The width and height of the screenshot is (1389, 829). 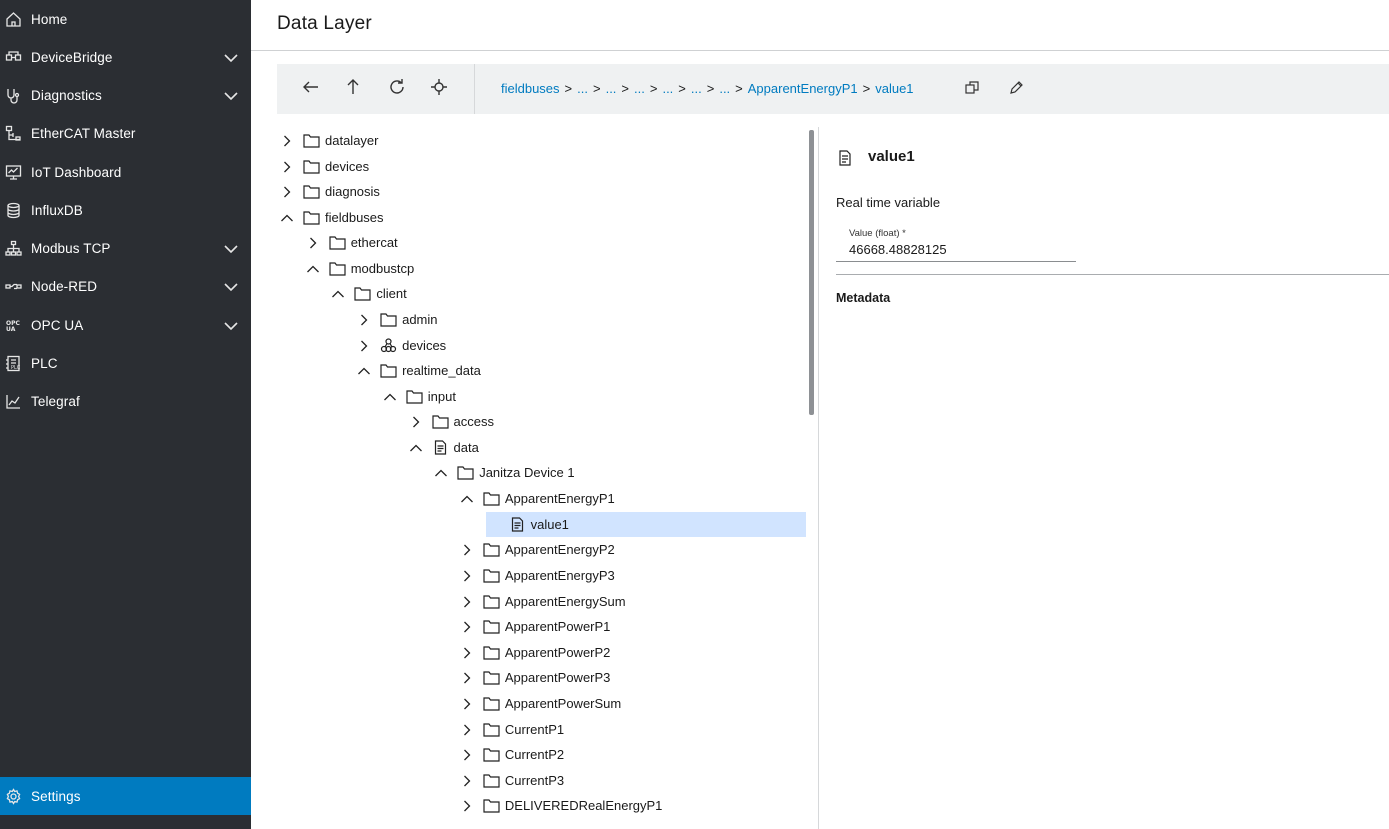 What do you see at coordinates (543, 498) in the screenshot?
I see `tree-node: ApparentEnergyP1` at bounding box center [543, 498].